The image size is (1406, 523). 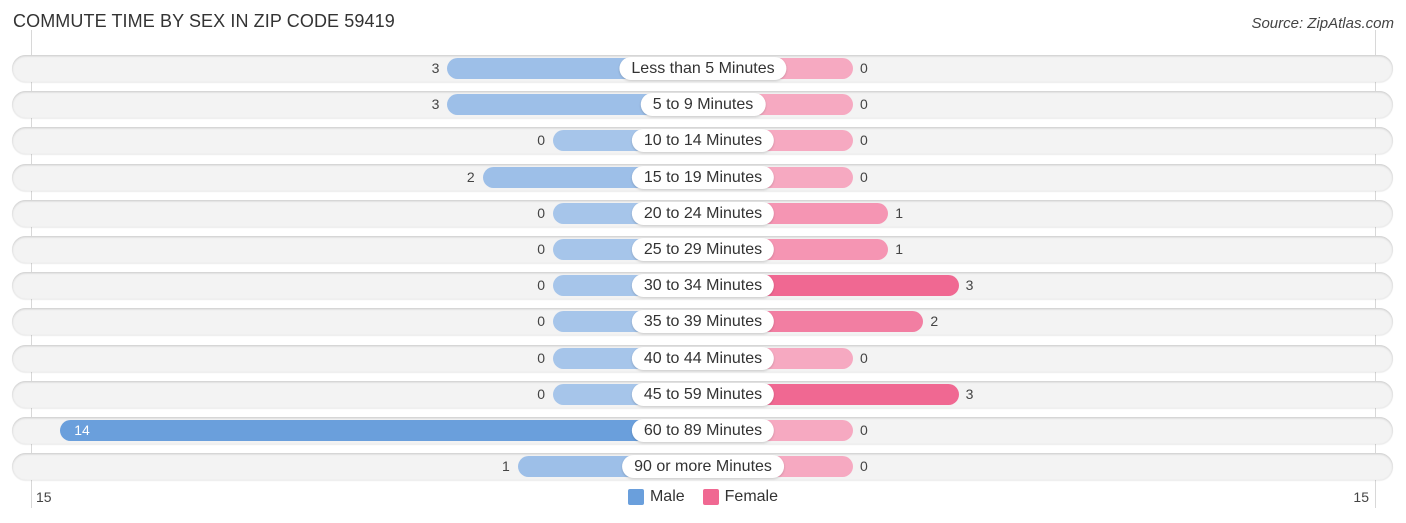 What do you see at coordinates (751, 496) in the screenshot?
I see `legend-label-female: Female` at bounding box center [751, 496].